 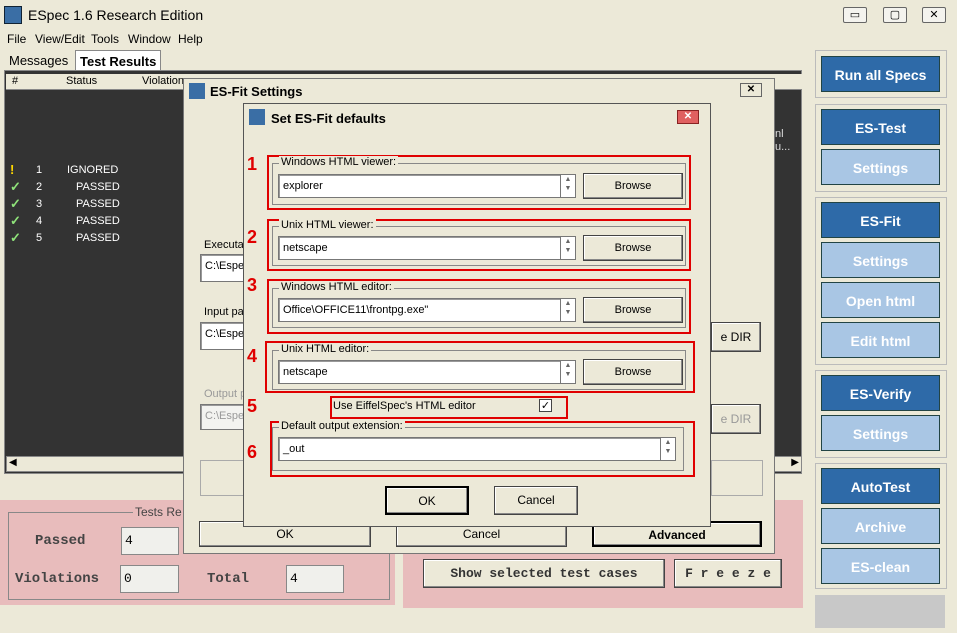 What do you see at coordinates (855, 15) in the screenshot?
I see `minimize-icon: ▭` at bounding box center [855, 15].